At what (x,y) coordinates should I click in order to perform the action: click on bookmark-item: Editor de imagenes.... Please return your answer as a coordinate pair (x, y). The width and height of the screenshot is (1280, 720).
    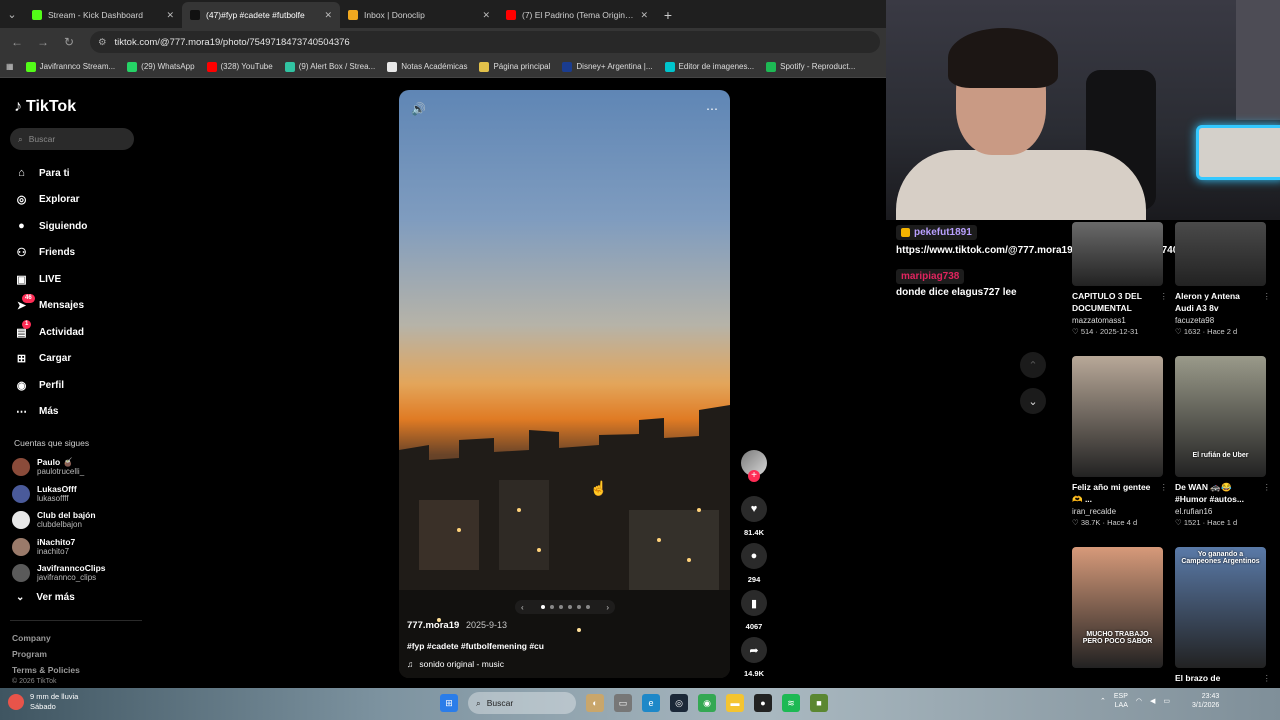
    Looking at the image, I should click on (709, 66).